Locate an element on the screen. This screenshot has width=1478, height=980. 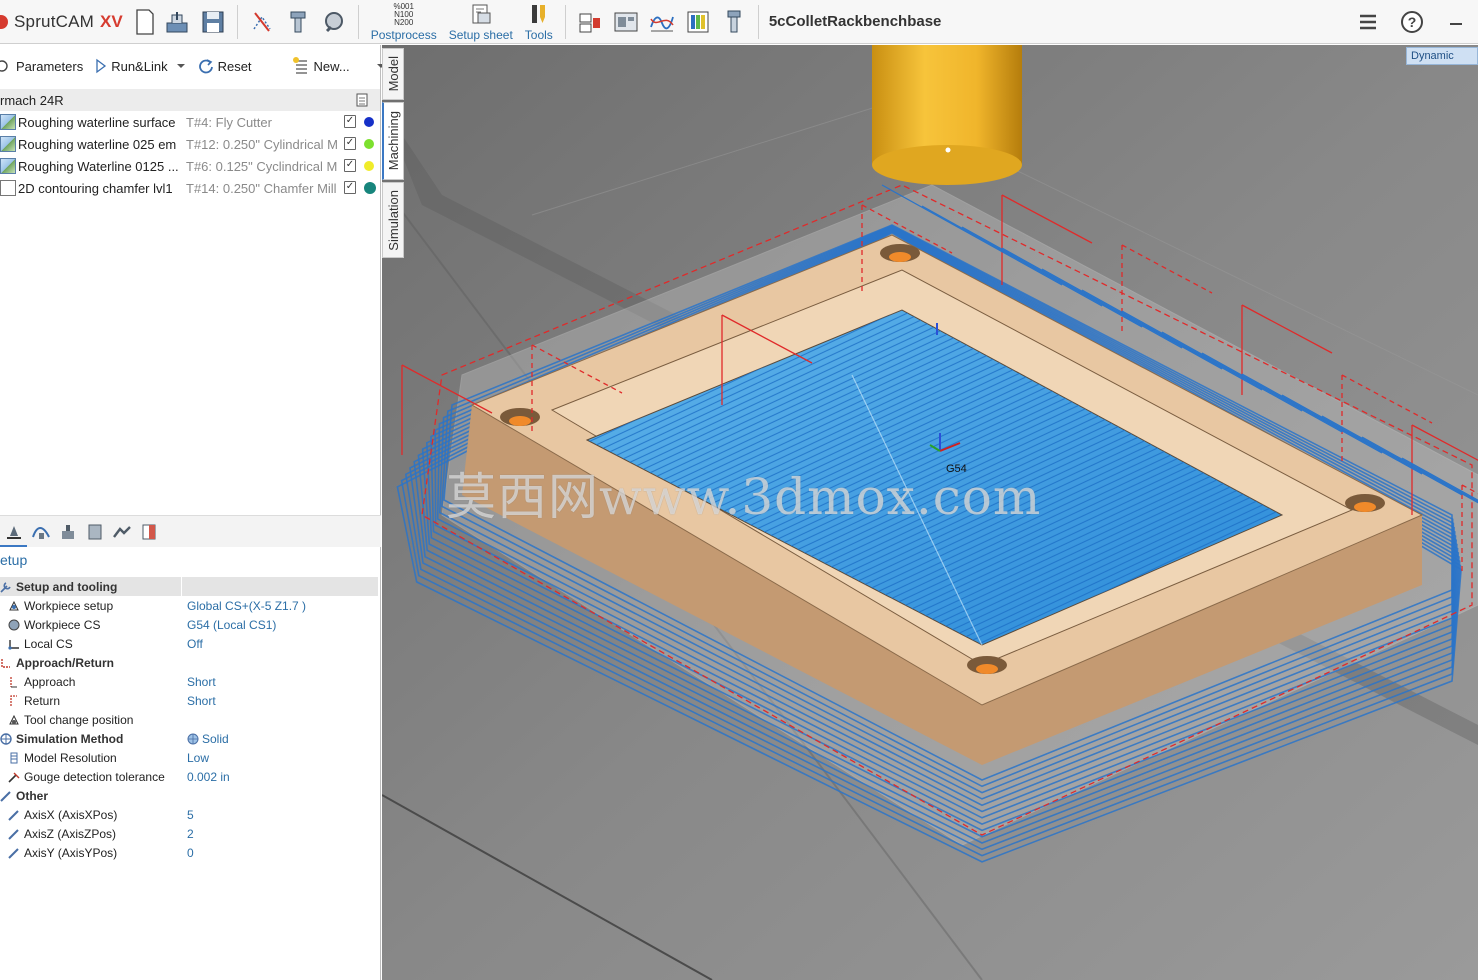
category-label: Setup and tooling is located at coordinates (67, 586).